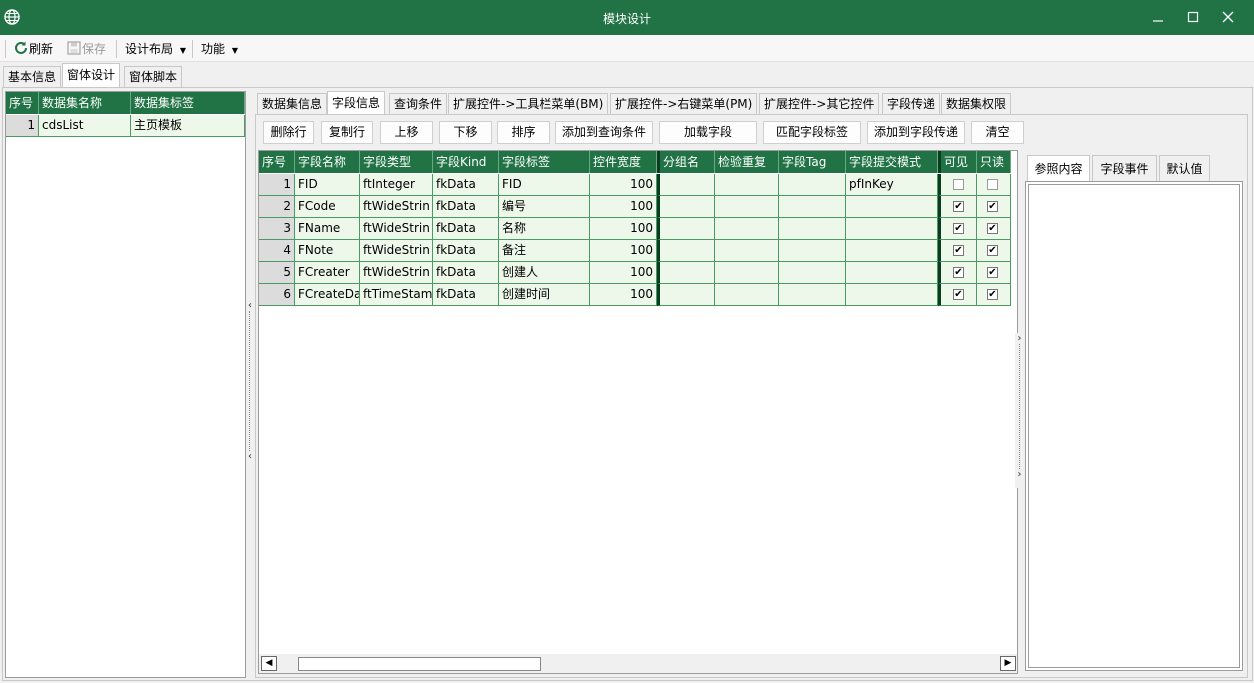  What do you see at coordinates (916, 132) in the screenshot?
I see `add-to-field-pass-button: 添加到字段传递` at bounding box center [916, 132].